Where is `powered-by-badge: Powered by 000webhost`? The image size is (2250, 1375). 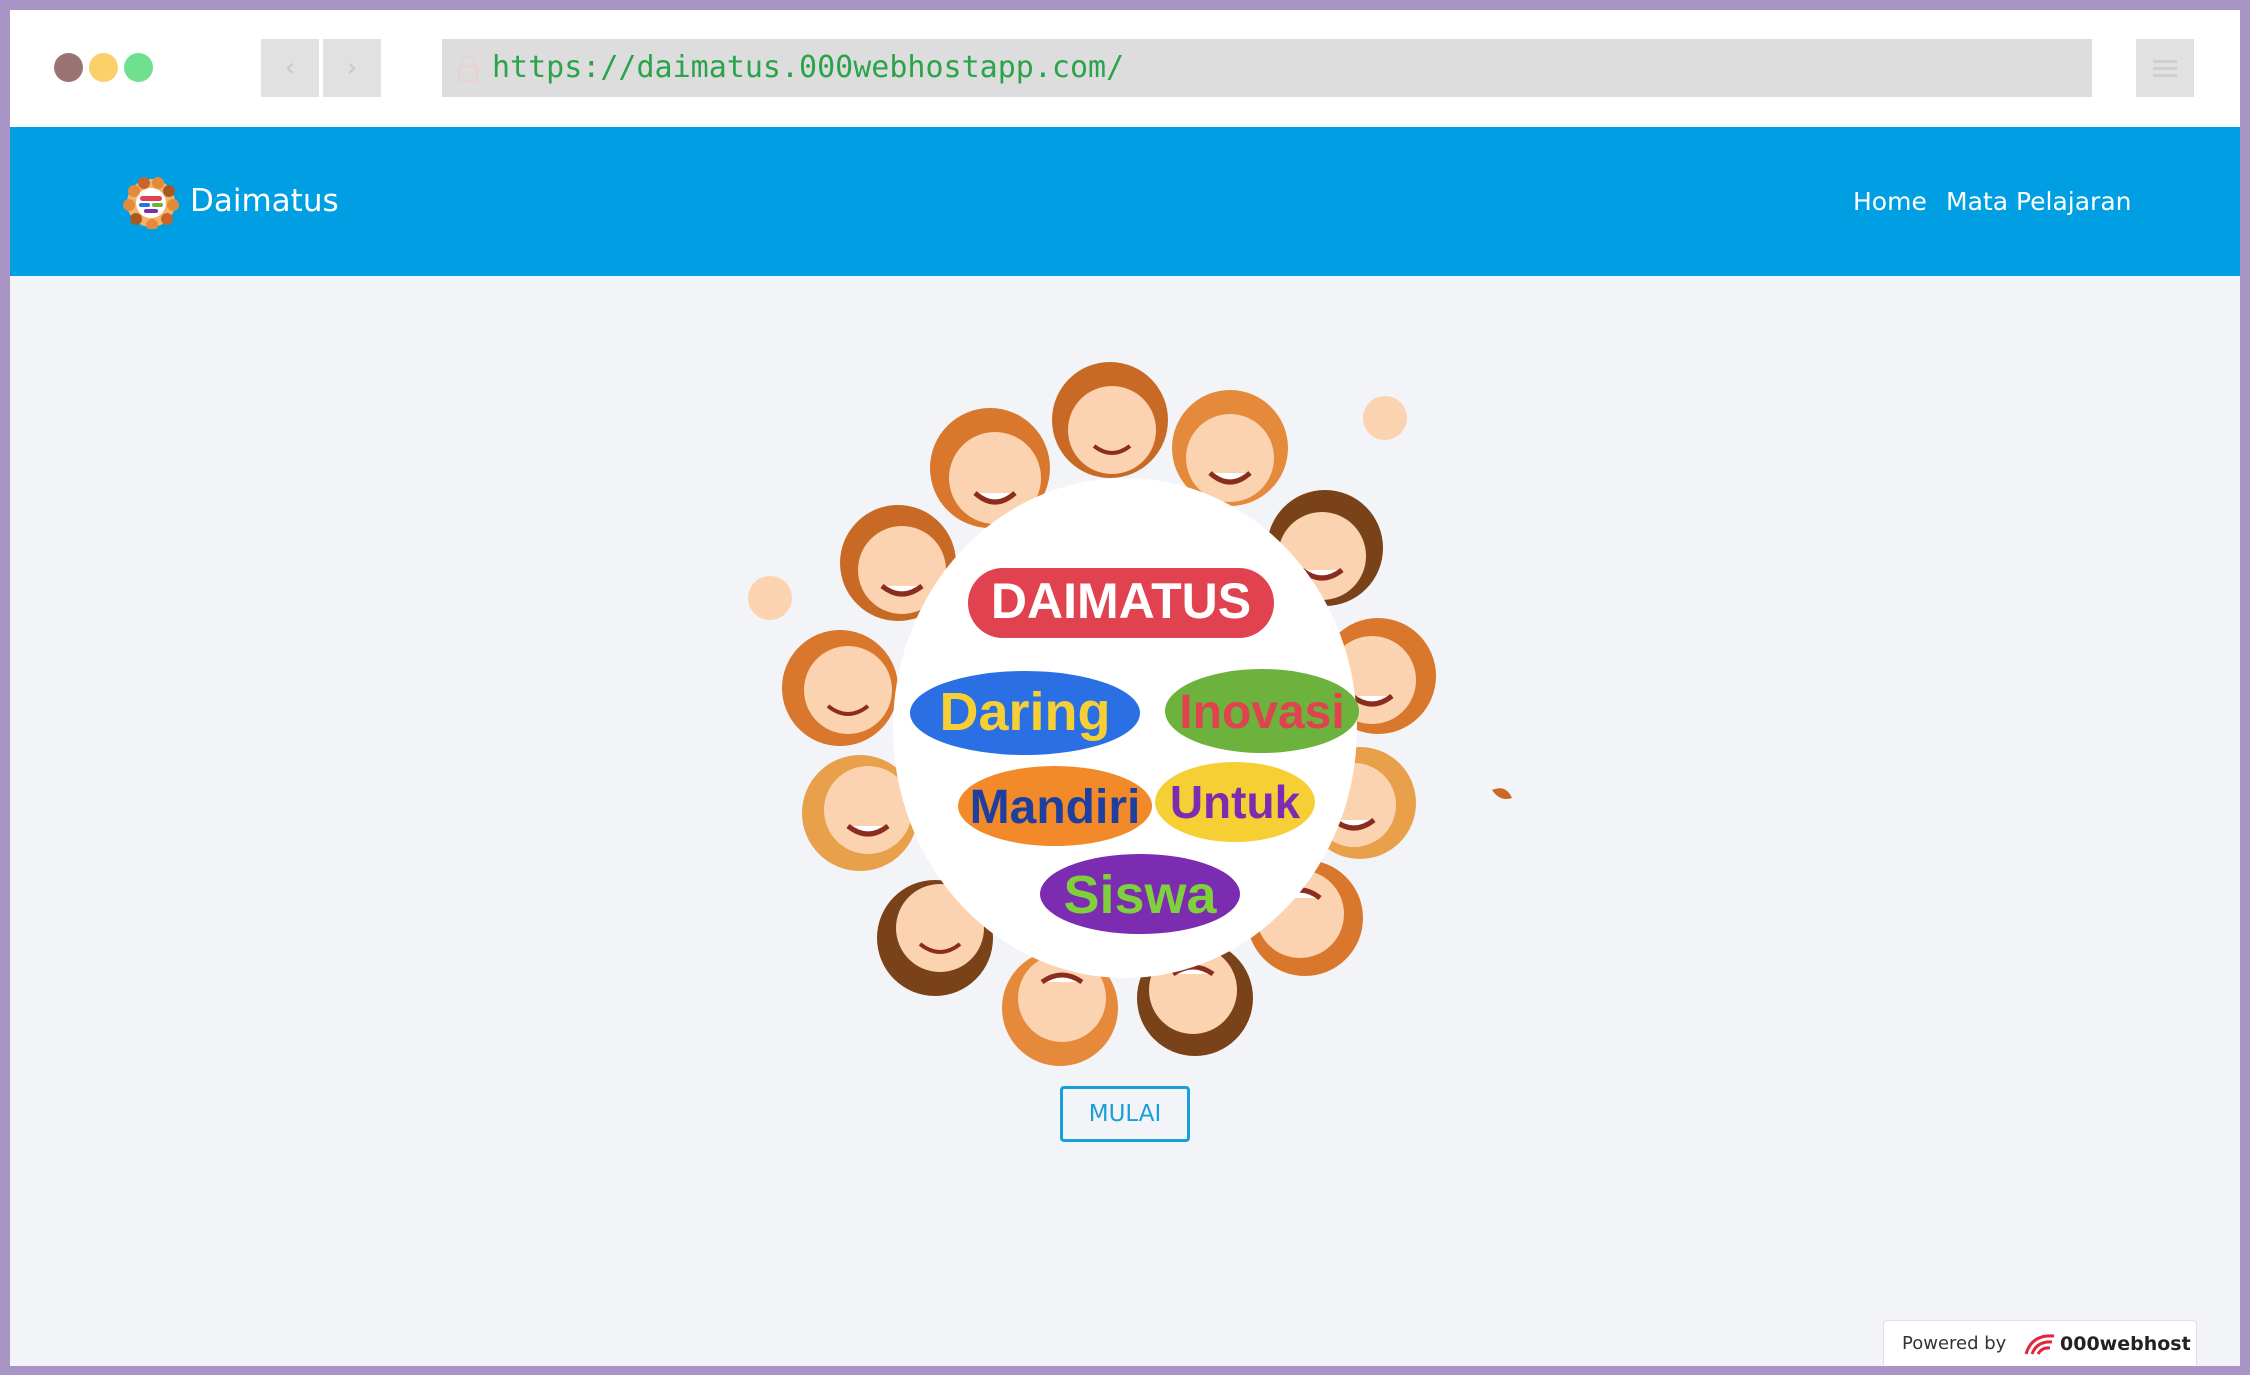 powered-by-badge: Powered by 000webhost is located at coordinates (2040, 1343).